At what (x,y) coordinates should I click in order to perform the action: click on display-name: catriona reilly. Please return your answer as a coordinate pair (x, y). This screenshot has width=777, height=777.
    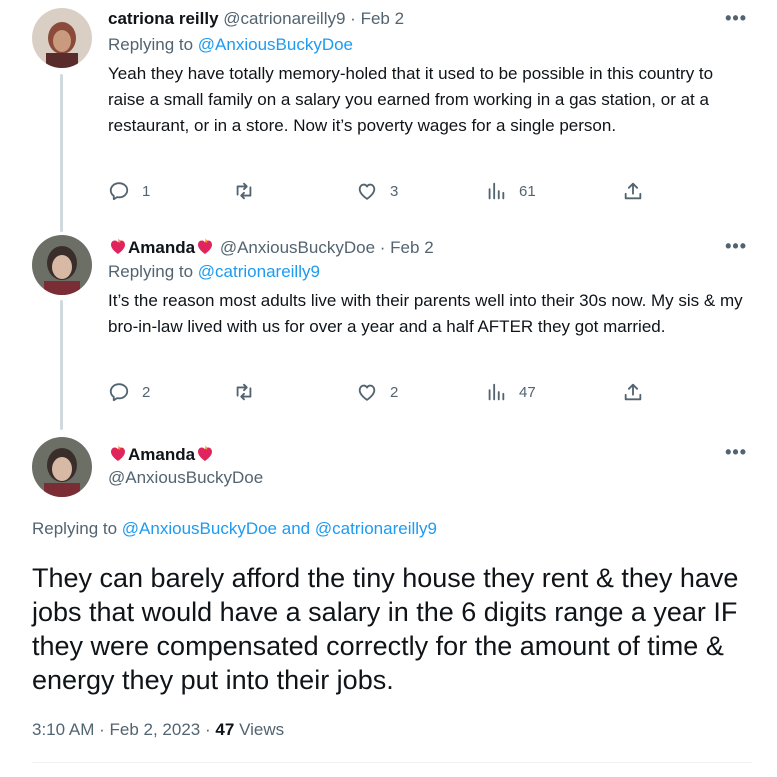
    Looking at the image, I should click on (163, 18).